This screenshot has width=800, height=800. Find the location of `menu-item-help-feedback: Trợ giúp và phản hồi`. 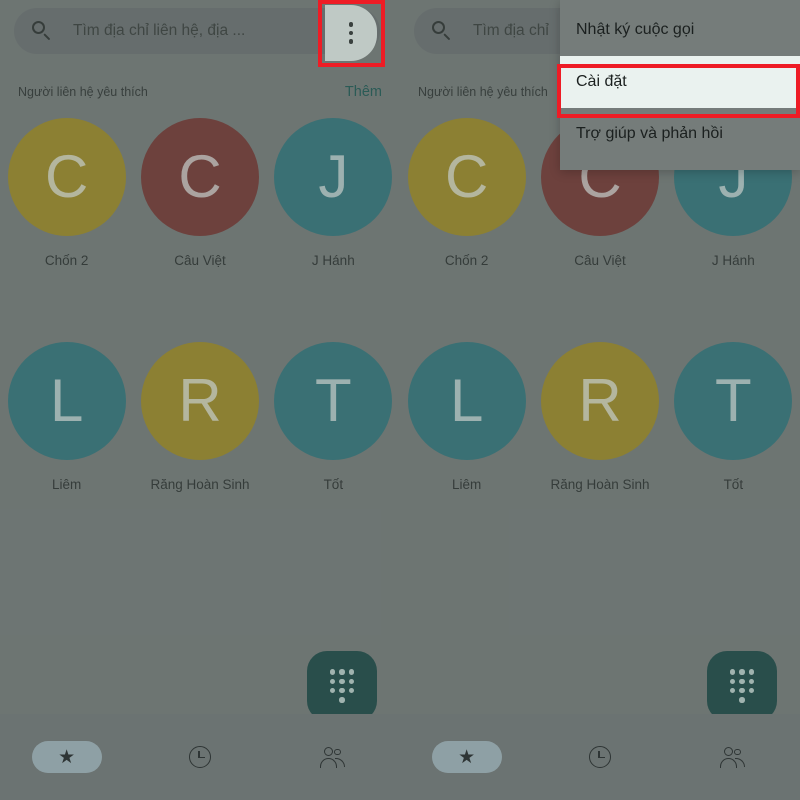

menu-item-help-feedback: Trợ giúp và phản hồi is located at coordinates (680, 134).